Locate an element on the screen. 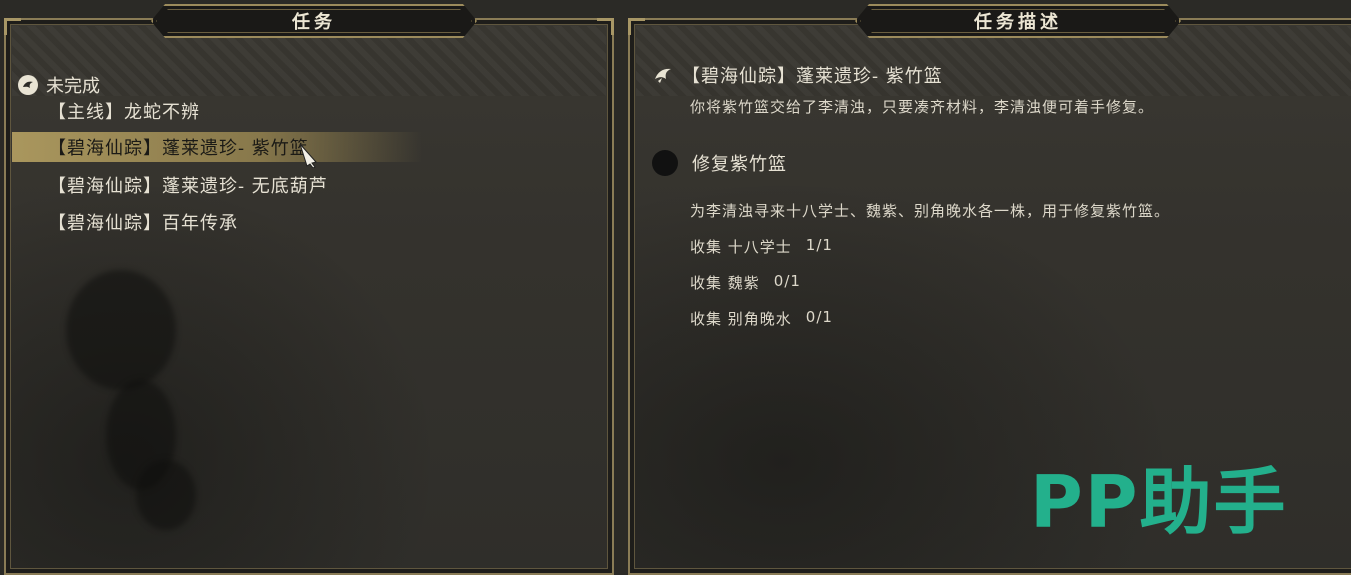 This screenshot has width=1351, height=575. objective-progress: 1/1 is located at coordinates (819, 245).